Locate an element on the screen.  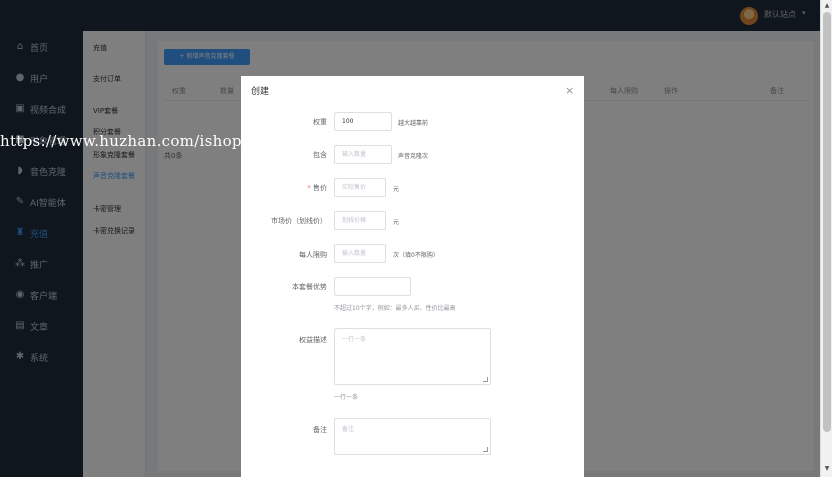
scrollbar: ▲ ▼ is located at coordinates (826, 238).